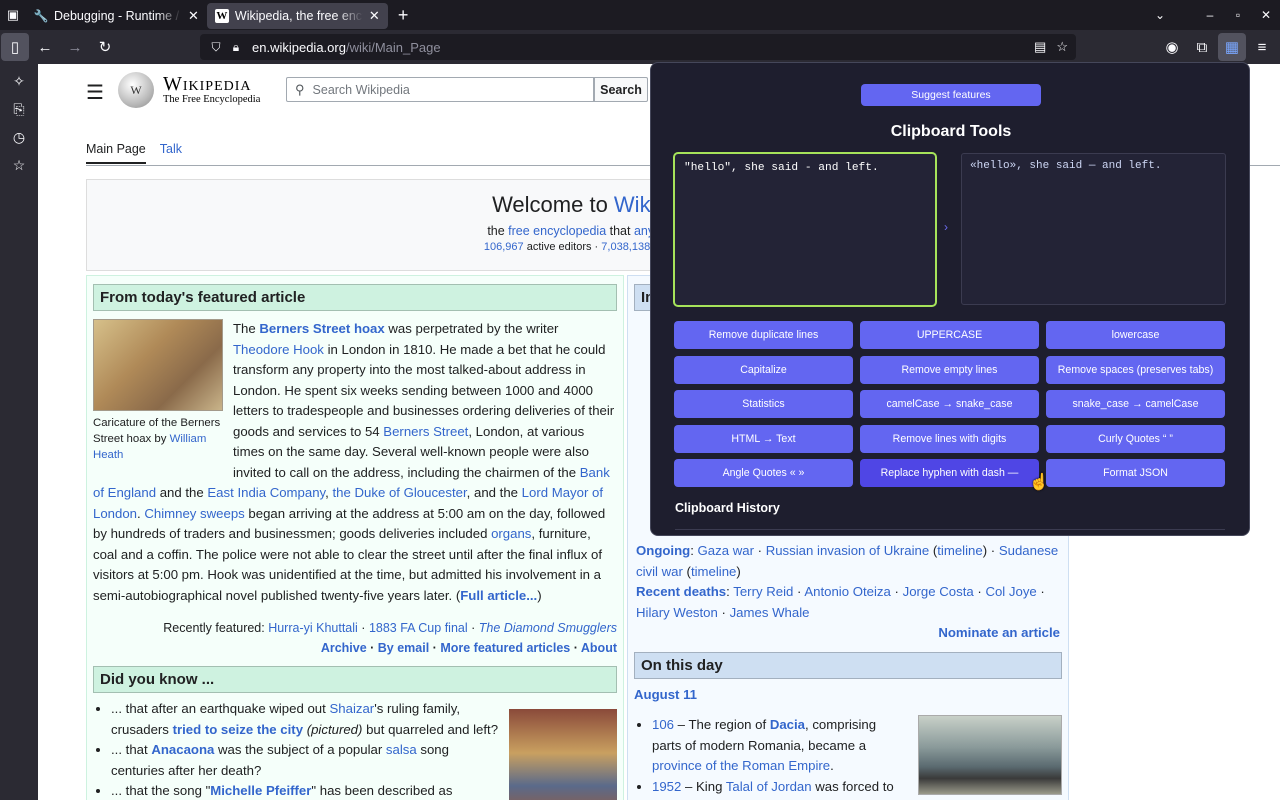 The height and width of the screenshot is (800, 1280). Describe the element at coordinates (1010, 591) in the screenshot. I see `death-link: Col Joye` at that location.